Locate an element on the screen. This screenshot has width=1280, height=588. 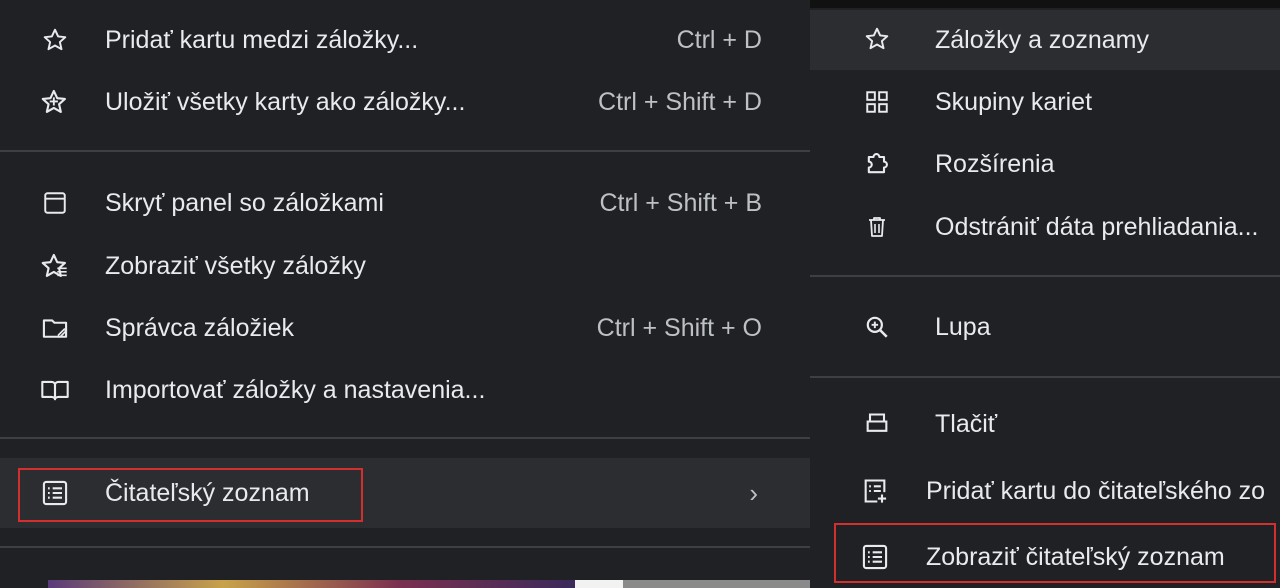
star-list-icon is located at coordinates (55, 266).